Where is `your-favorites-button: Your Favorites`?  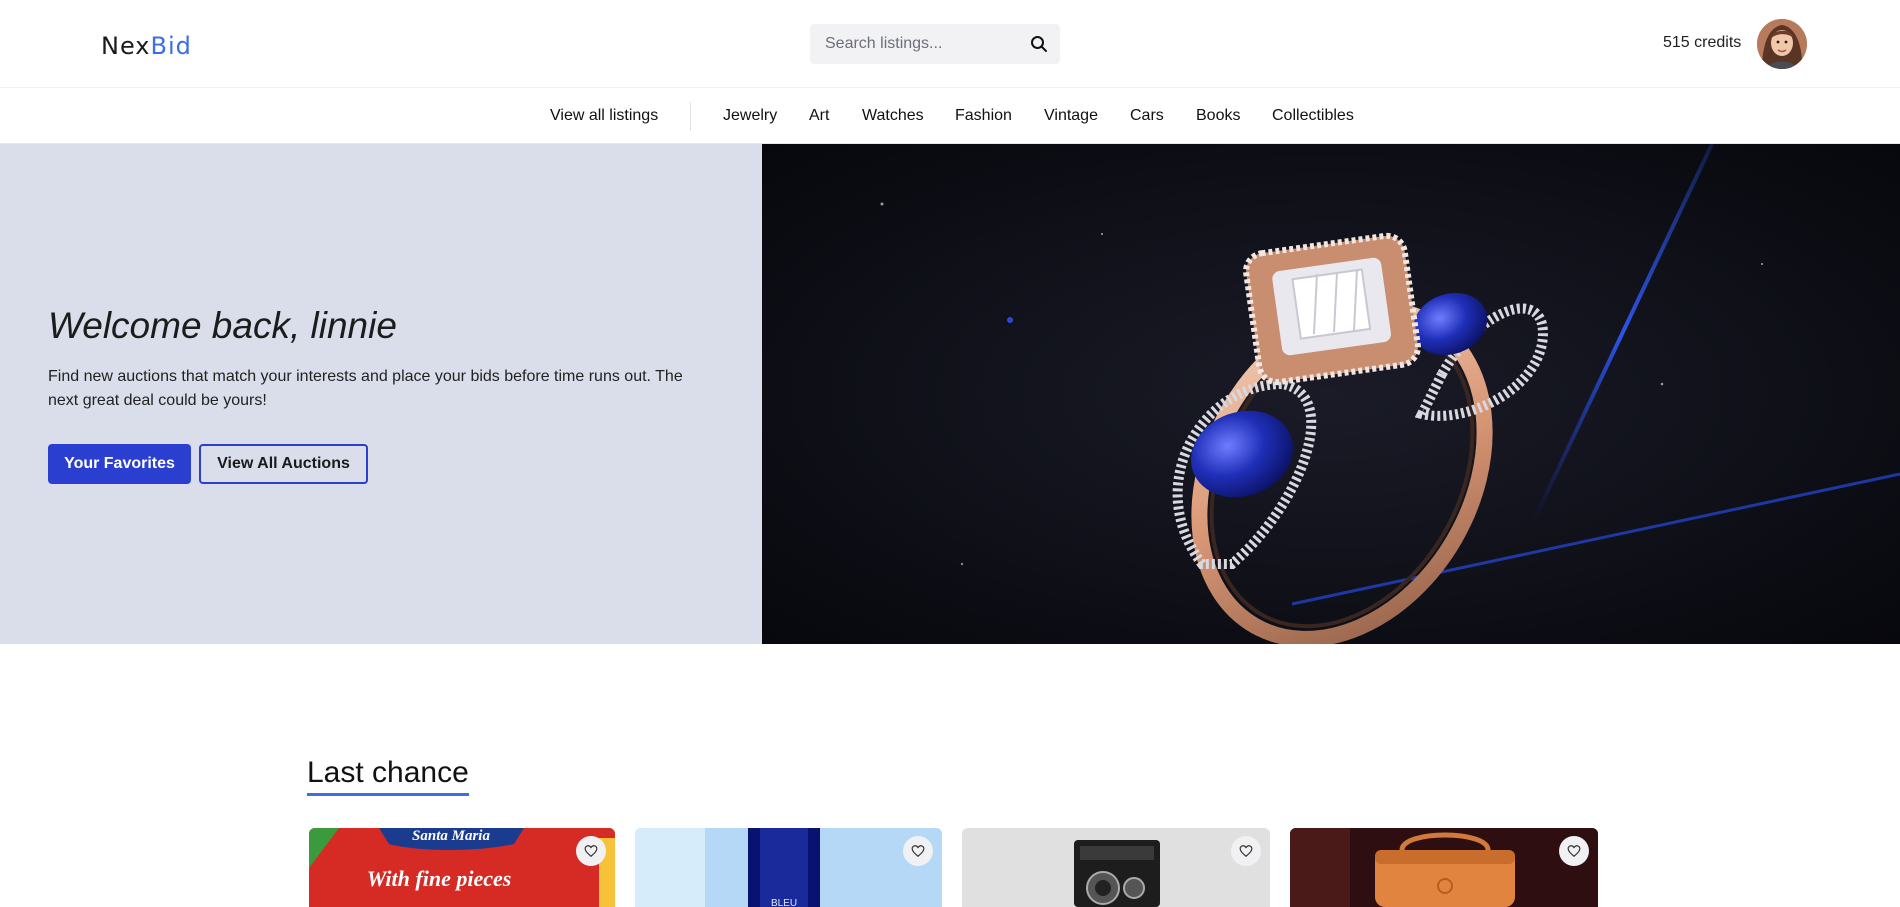 your-favorites-button: Your Favorites is located at coordinates (119, 464).